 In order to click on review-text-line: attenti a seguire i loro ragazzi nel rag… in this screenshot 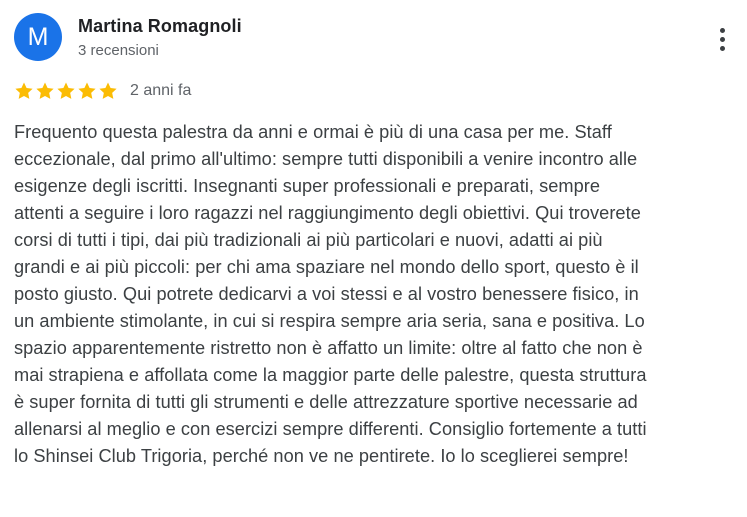, I will do `click(327, 213)`.